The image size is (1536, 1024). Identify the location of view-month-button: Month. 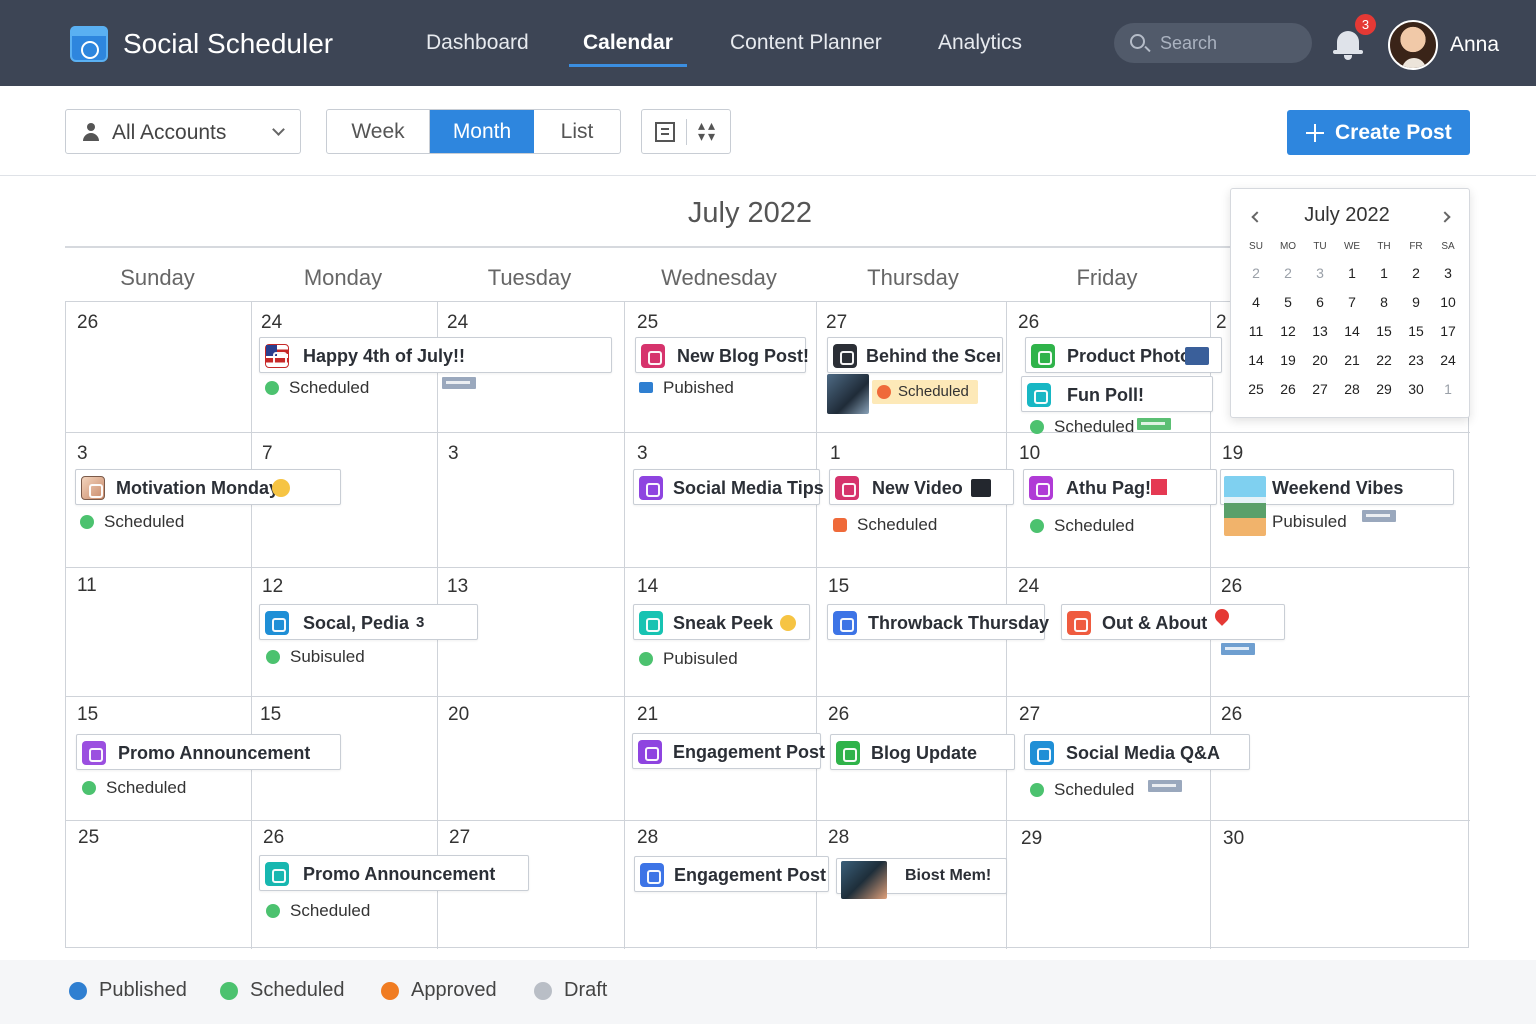
(482, 131).